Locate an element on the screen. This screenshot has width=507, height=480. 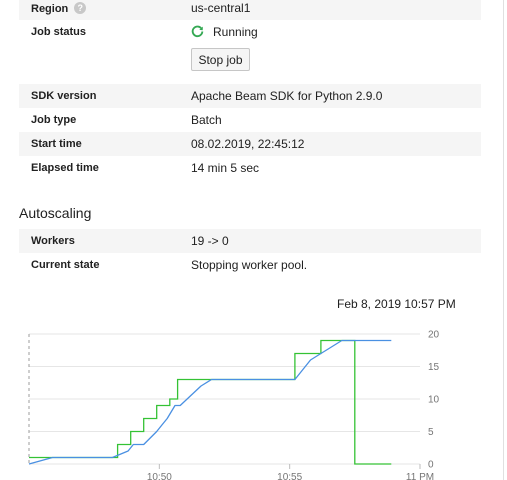
workers-label: Workers is located at coordinates (53, 241).